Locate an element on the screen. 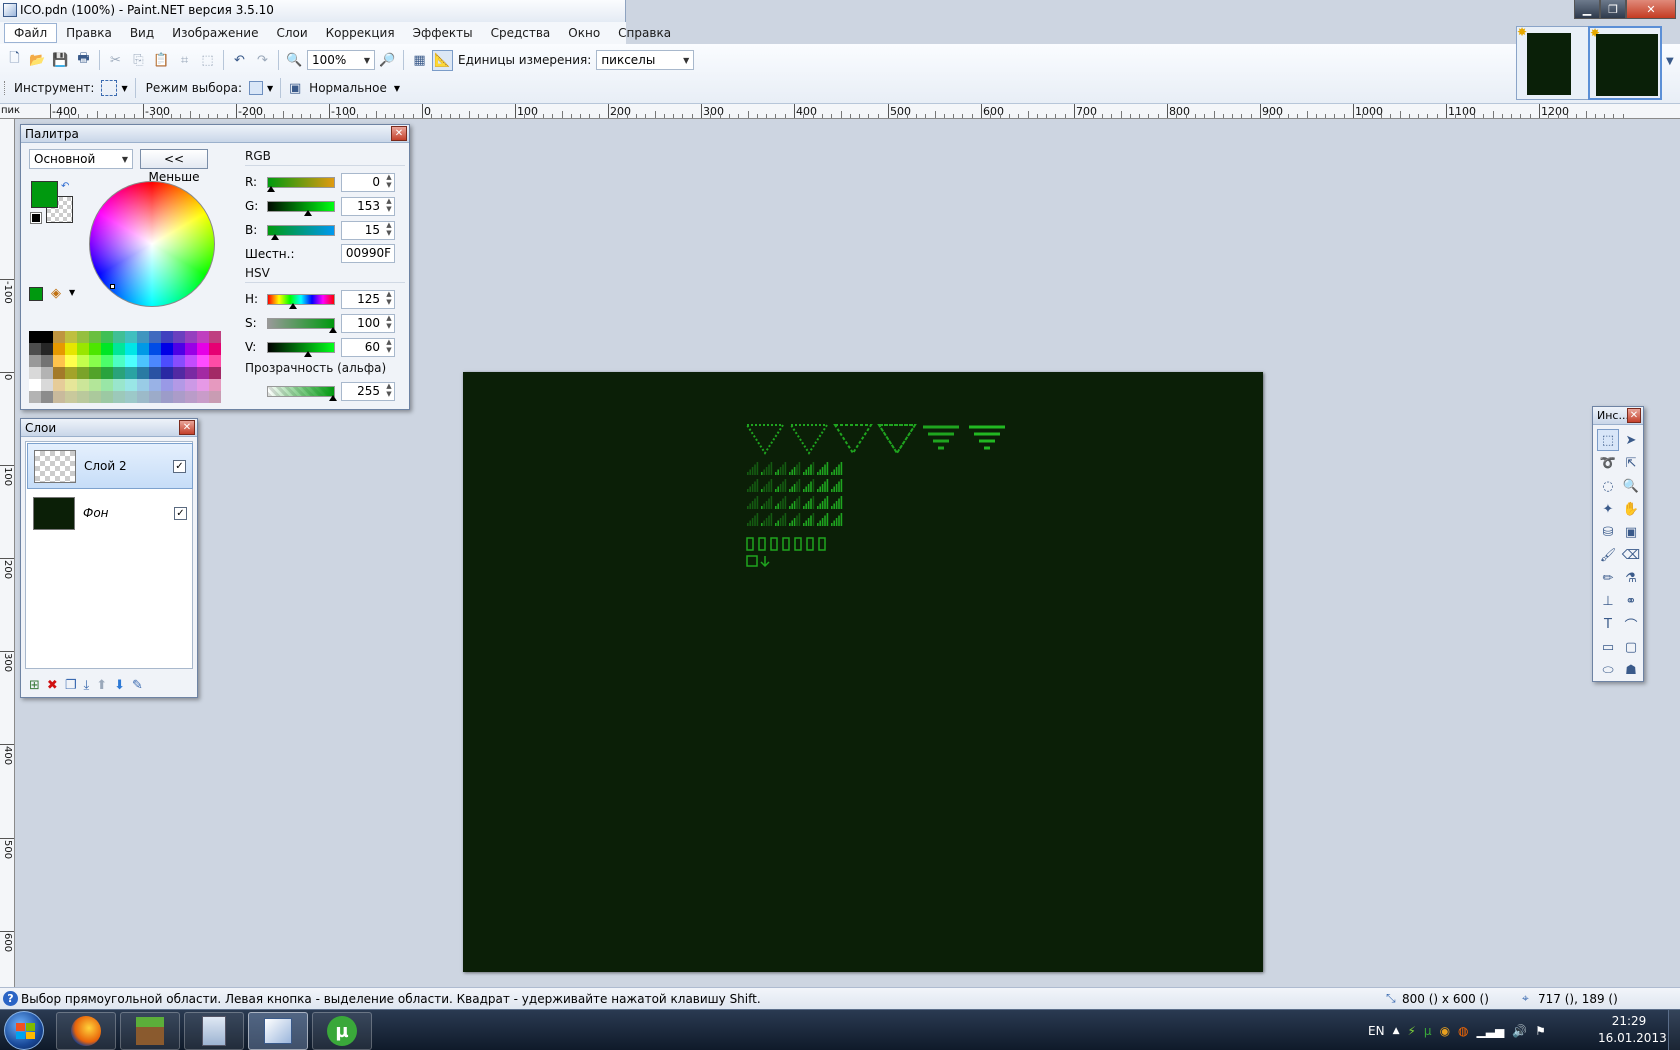 Image resolution: width=1680 pixels, height=1050 pixels. palette-mode-combo: Основной ▼ is located at coordinates (81, 159).